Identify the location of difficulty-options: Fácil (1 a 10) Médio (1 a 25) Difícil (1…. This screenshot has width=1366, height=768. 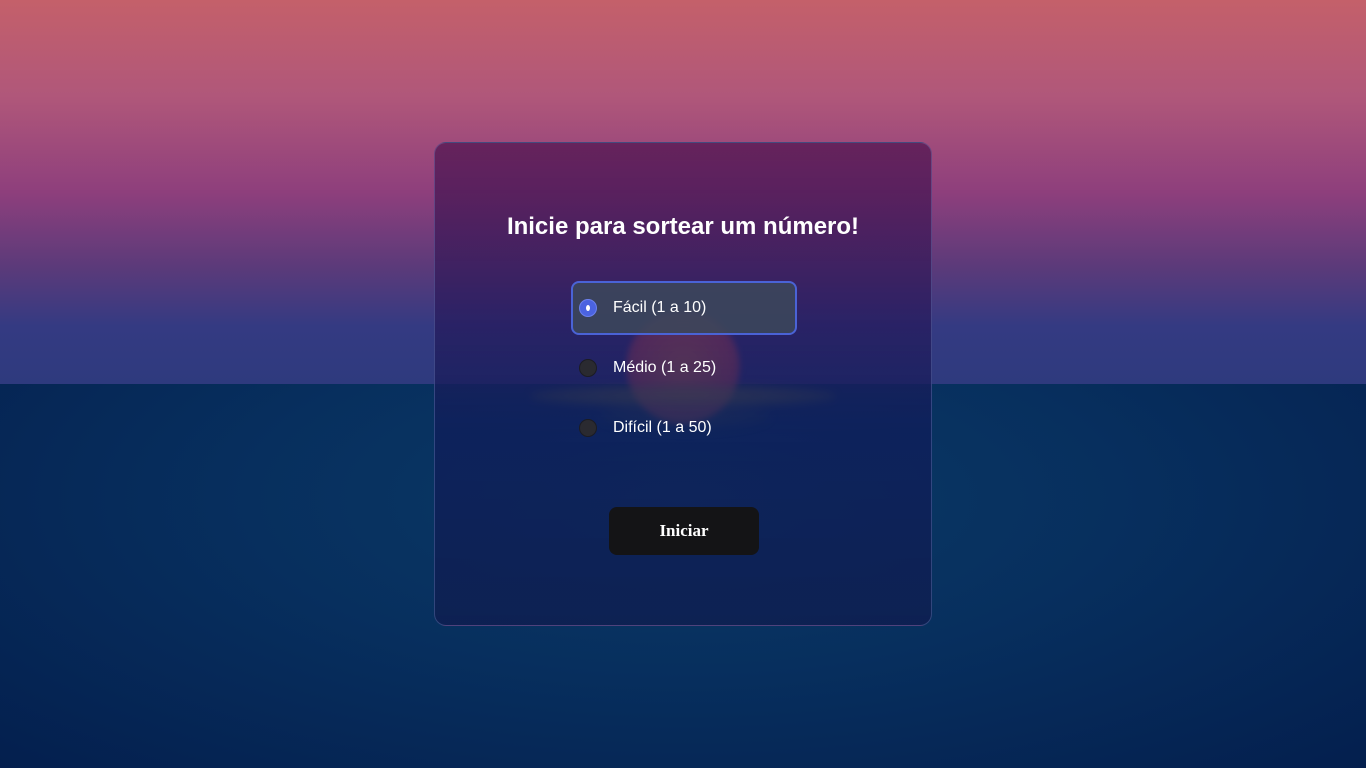
(684, 371).